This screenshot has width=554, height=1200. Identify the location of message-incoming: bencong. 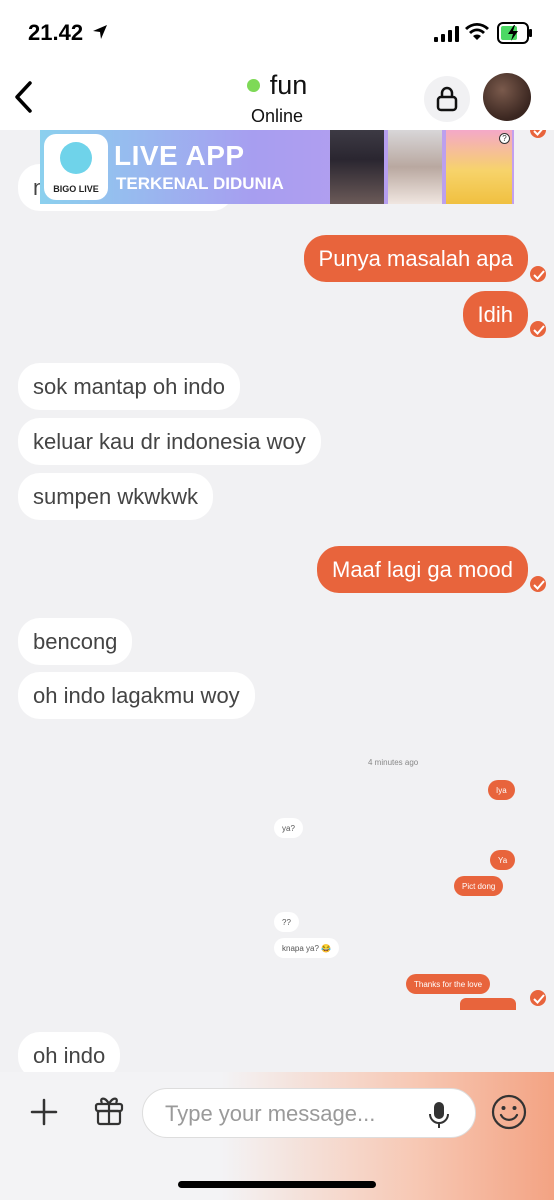
(75, 641).